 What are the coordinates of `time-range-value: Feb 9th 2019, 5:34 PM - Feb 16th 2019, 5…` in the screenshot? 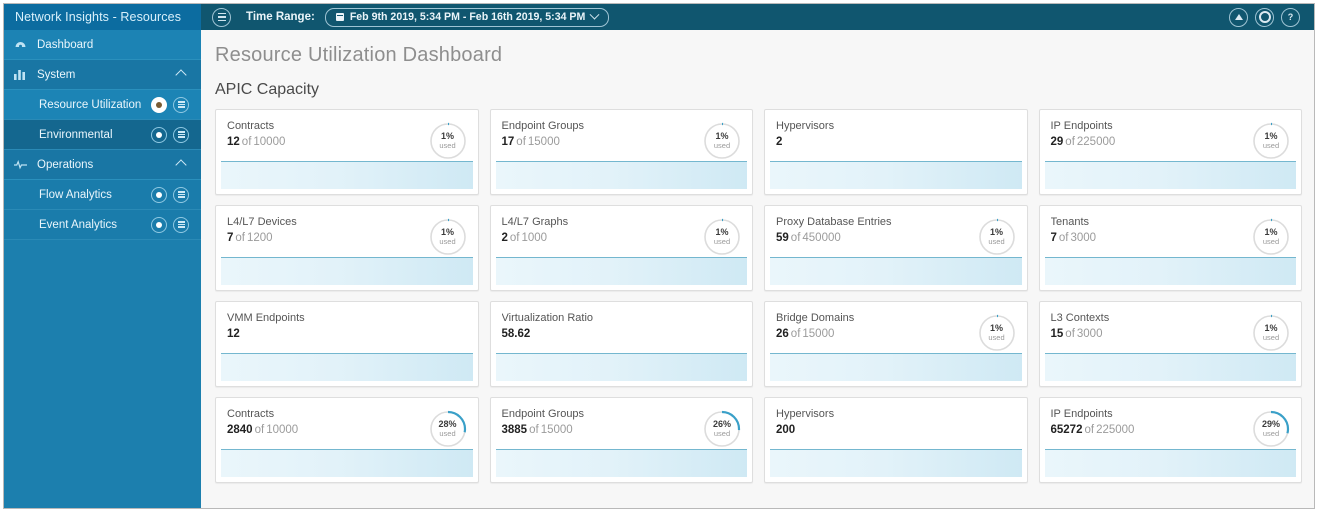 It's located at (467, 17).